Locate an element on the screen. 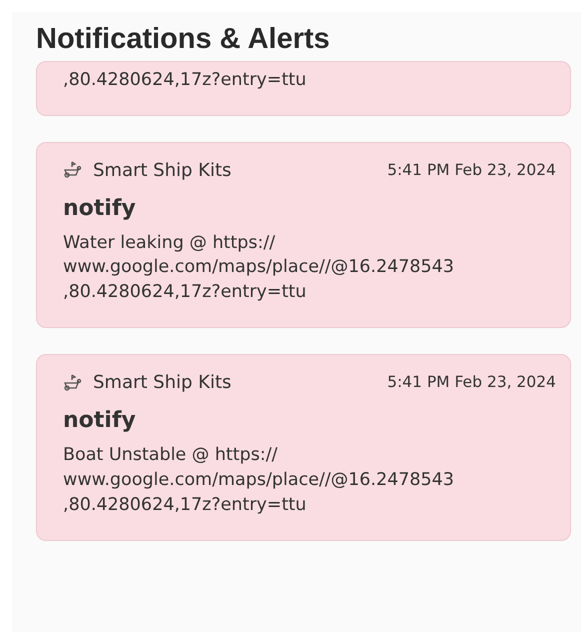 This screenshot has height=632, width=581. notification-card: ,80.4280624,17z?entry=ttu is located at coordinates (303, 88).